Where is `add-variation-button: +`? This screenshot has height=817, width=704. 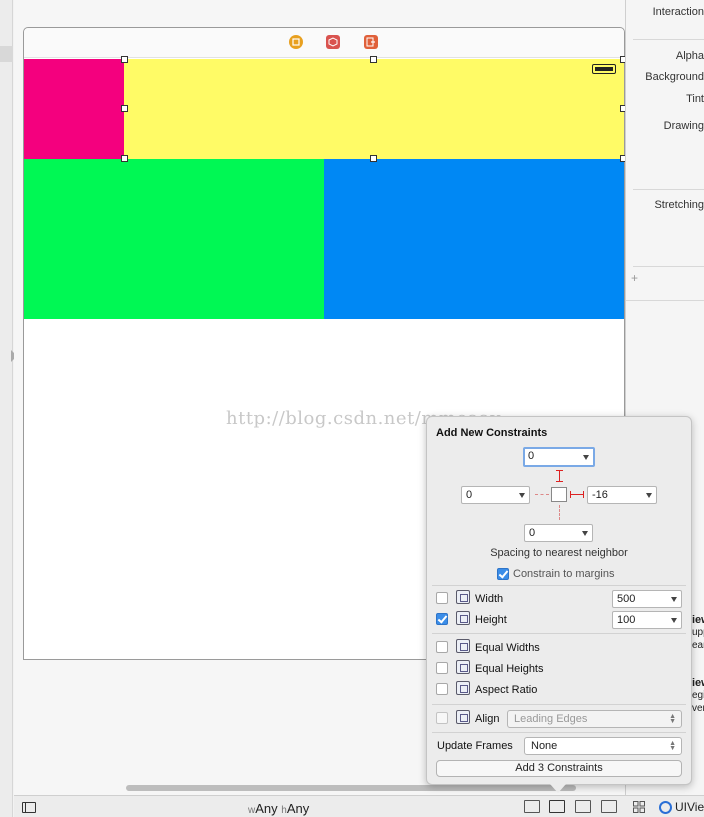 add-variation-button: + is located at coordinates (634, 278).